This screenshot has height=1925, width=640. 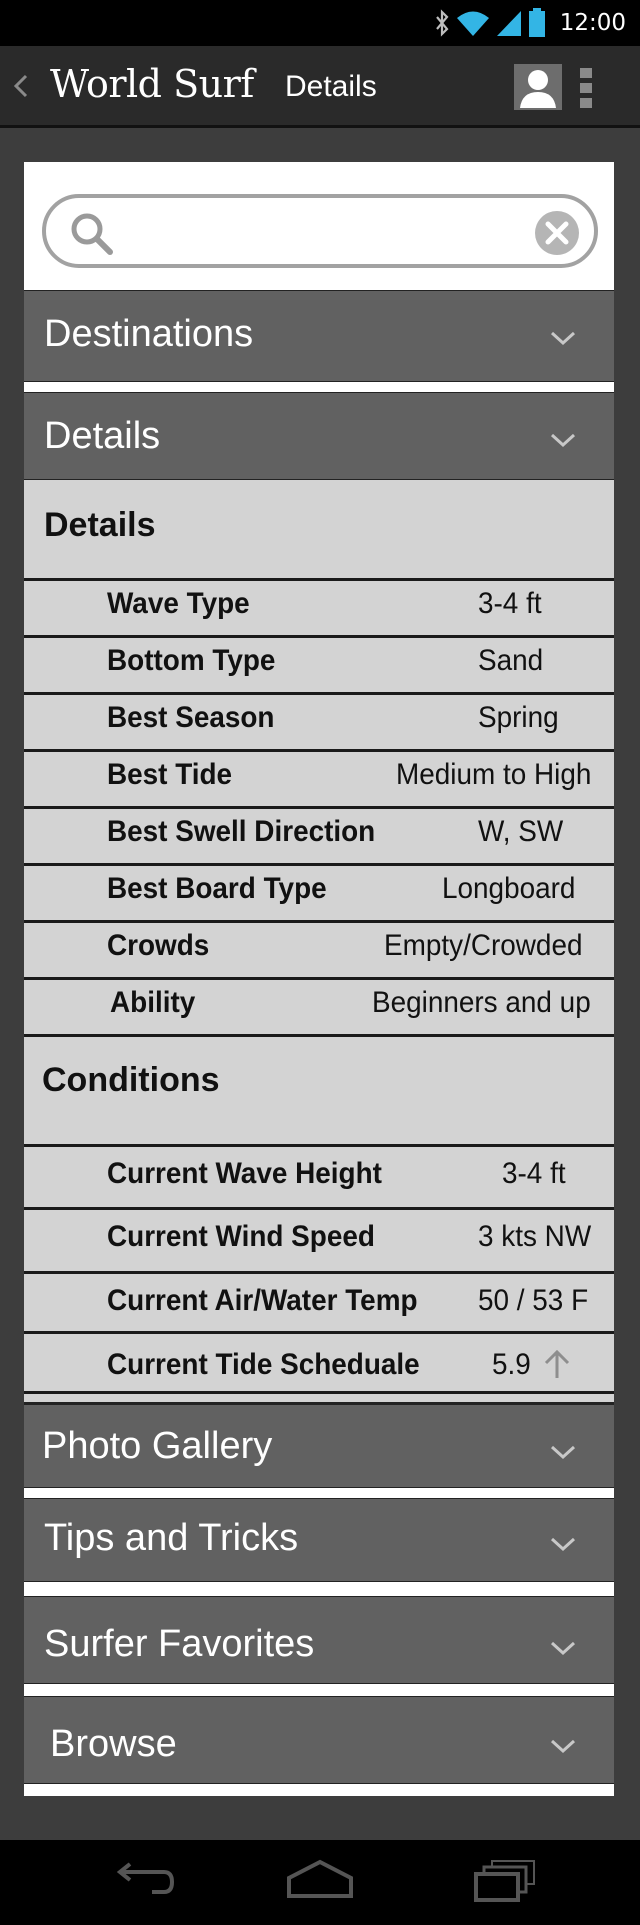 I want to click on detail-value: Spring, so click(x=518, y=717).